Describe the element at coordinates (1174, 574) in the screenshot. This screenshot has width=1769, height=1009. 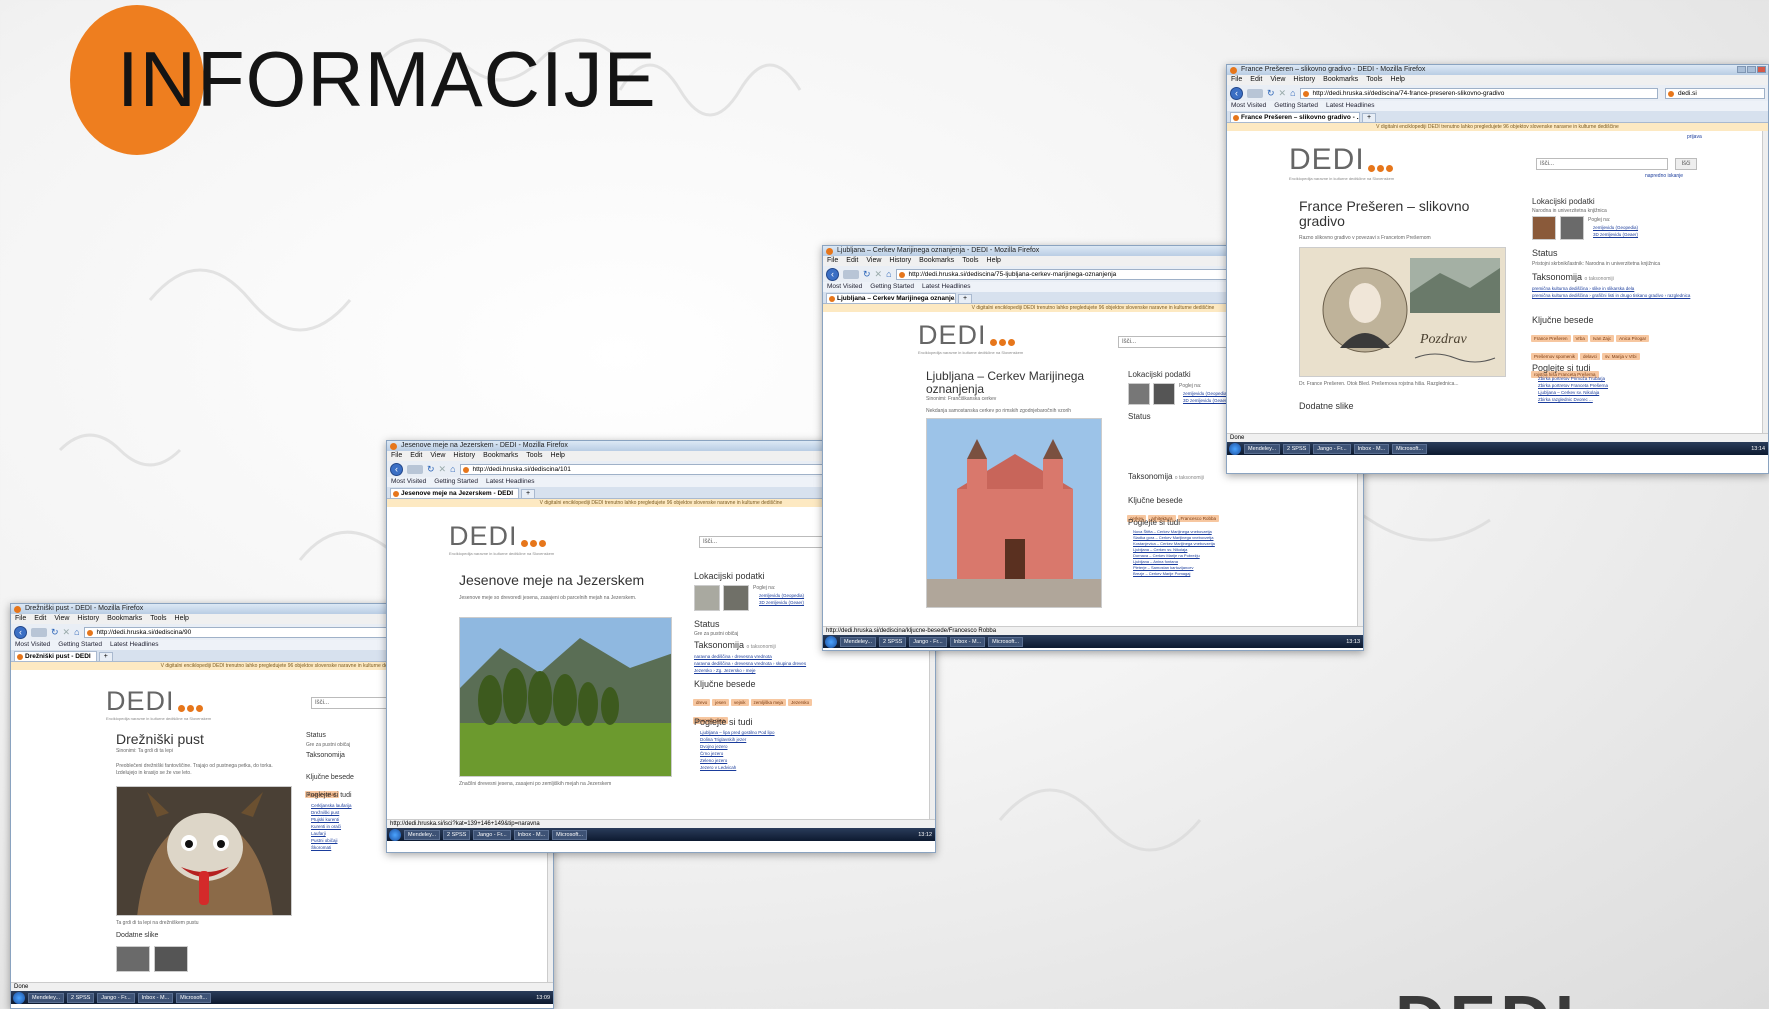
I see `see-also-link: Brezje – Cerkev Marije Pomagaj` at that location.